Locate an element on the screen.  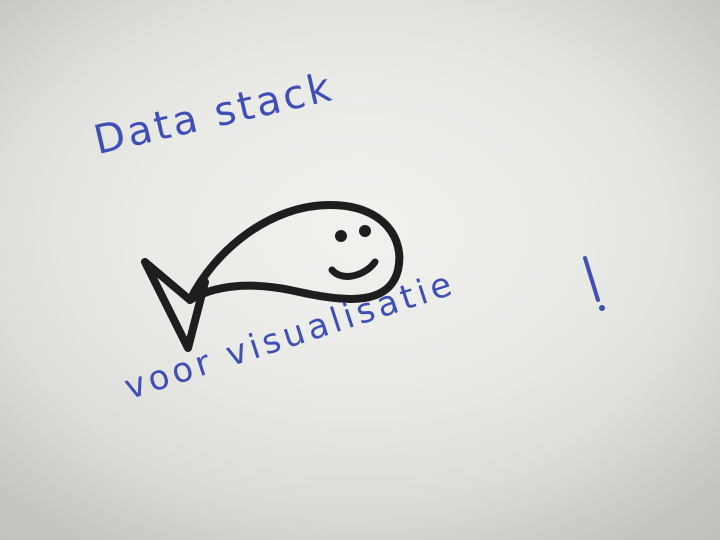
exclamation-mark is located at coordinates (594, 283).